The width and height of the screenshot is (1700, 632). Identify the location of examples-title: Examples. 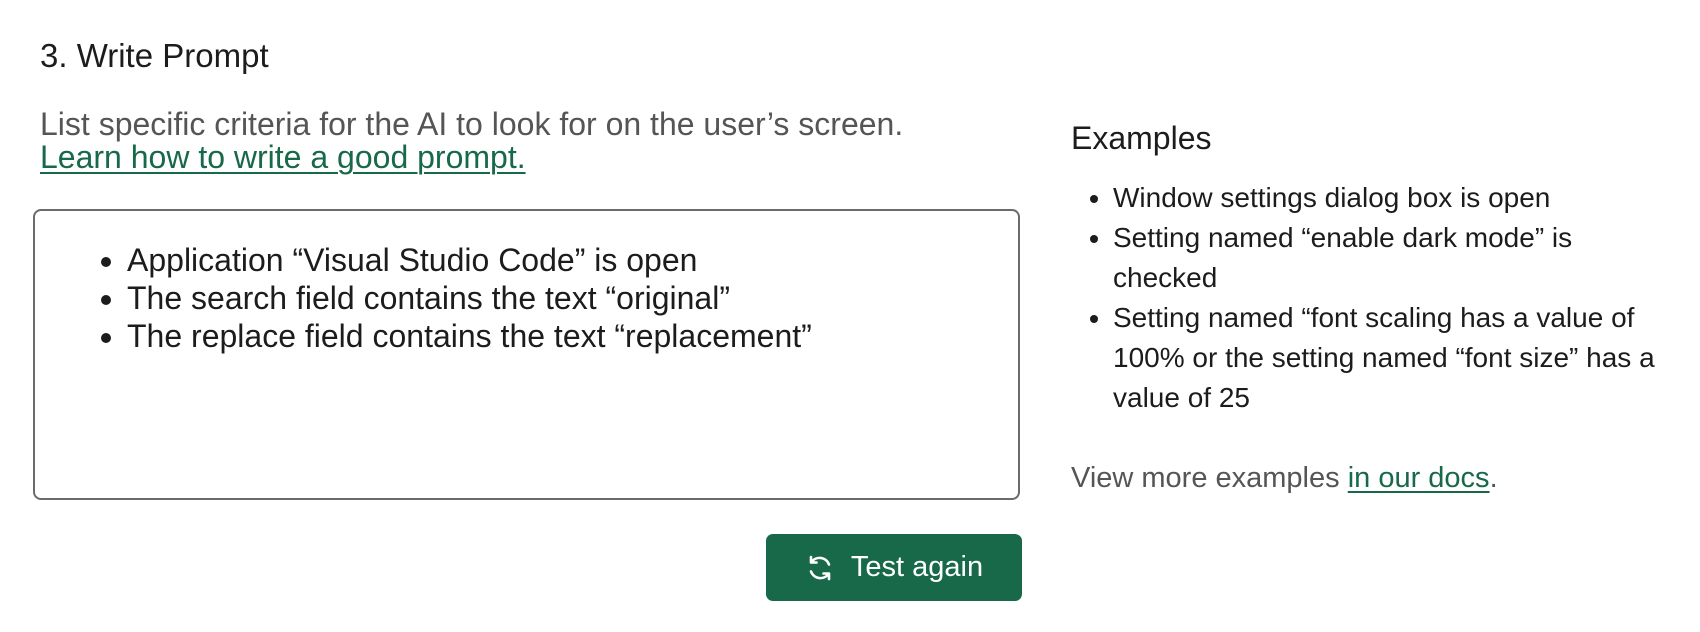
(1141, 138).